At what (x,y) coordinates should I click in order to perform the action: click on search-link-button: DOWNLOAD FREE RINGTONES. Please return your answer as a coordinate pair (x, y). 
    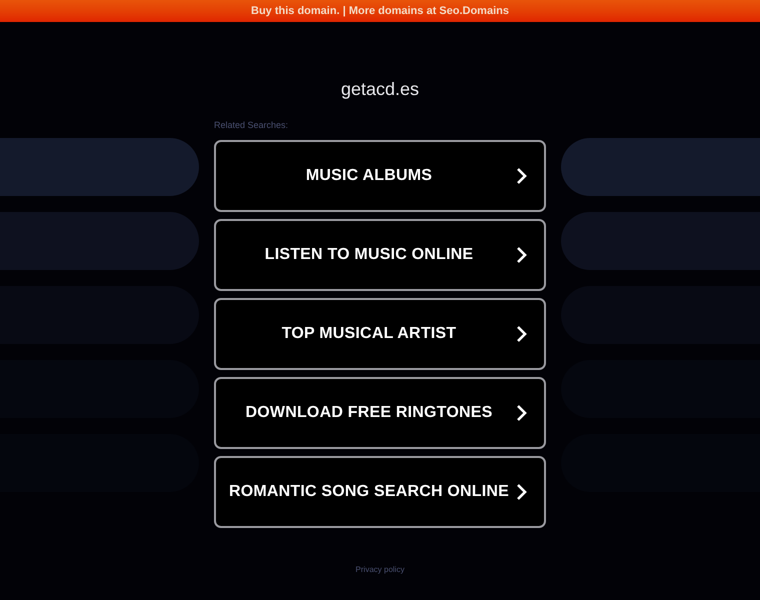
    Looking at the image, I should click on (380, 413).